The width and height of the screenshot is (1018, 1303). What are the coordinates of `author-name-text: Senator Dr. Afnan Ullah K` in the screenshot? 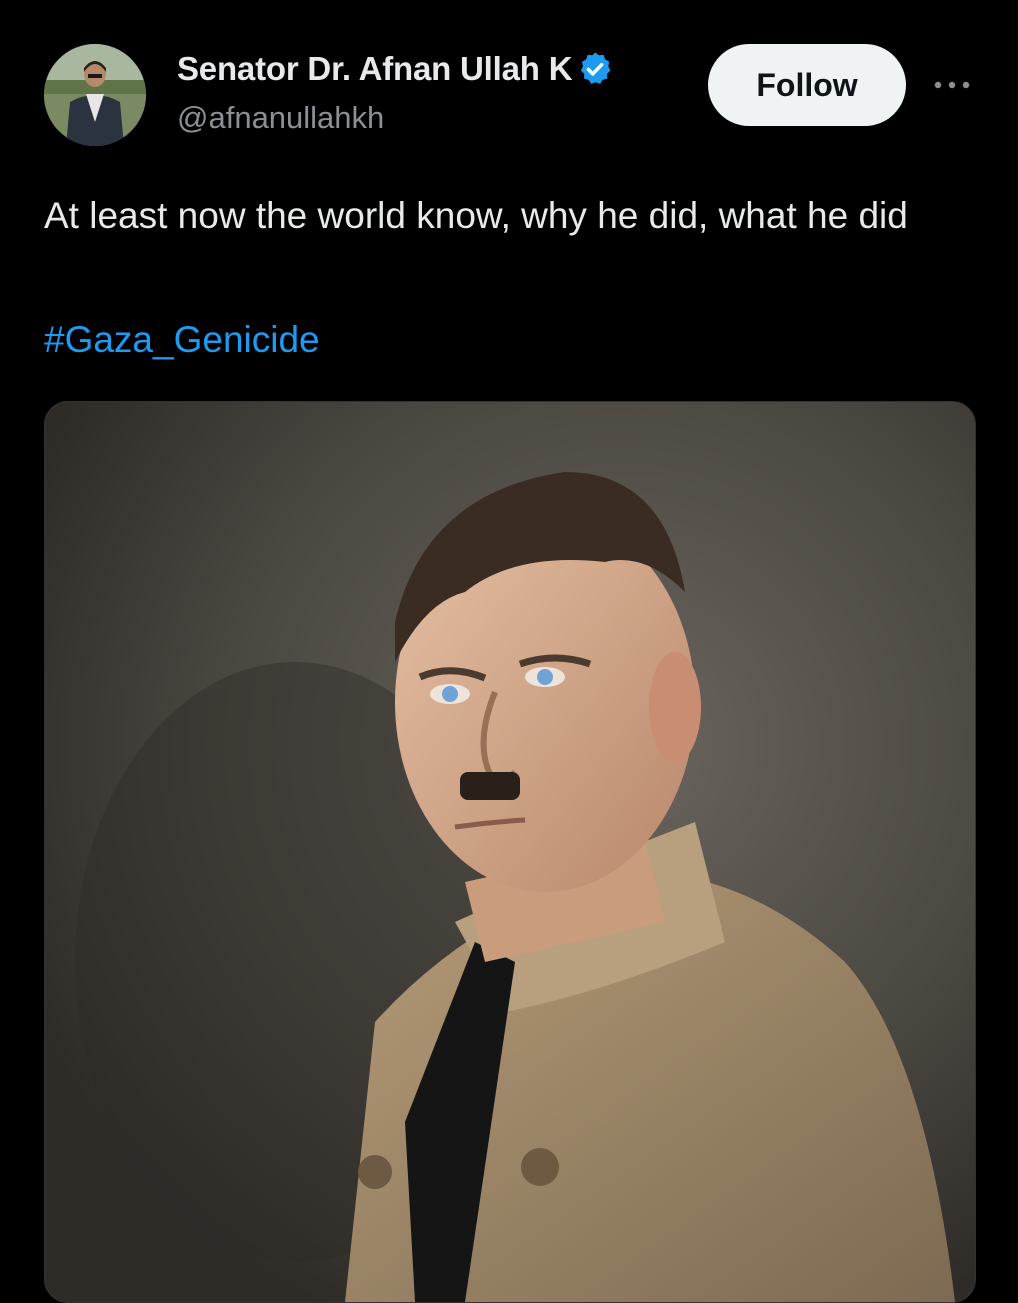 It's located at (375, 69).